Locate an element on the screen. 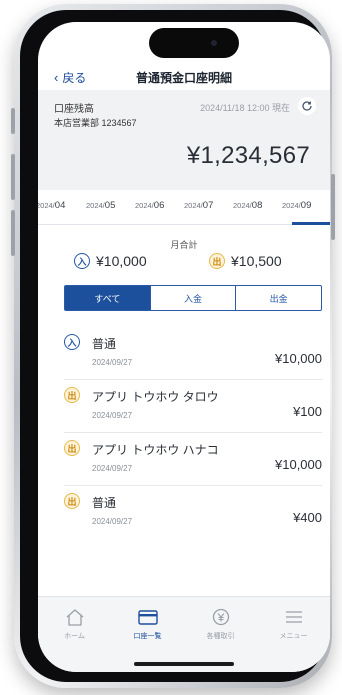 Image resolution: width=342 pixels, height=695 pixels. tab-menu: メニュー is located at coordinates (293, 624).